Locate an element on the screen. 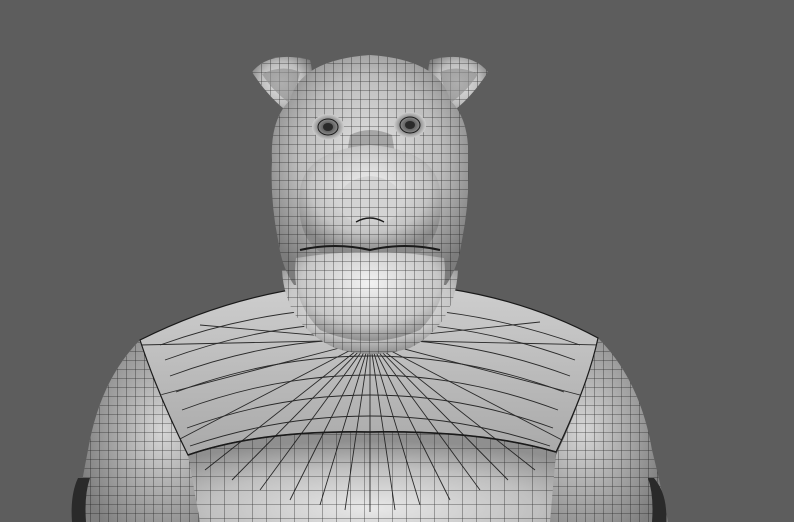 This screenshot has height=522, width=794. left-eye-mesh is located at coordinates (328, 127).